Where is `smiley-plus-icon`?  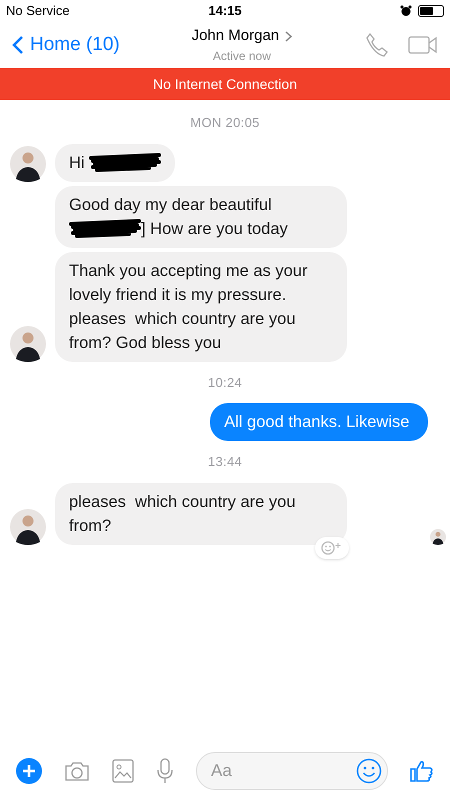 smiley-plus-icon is located at coordinates (332, 547).